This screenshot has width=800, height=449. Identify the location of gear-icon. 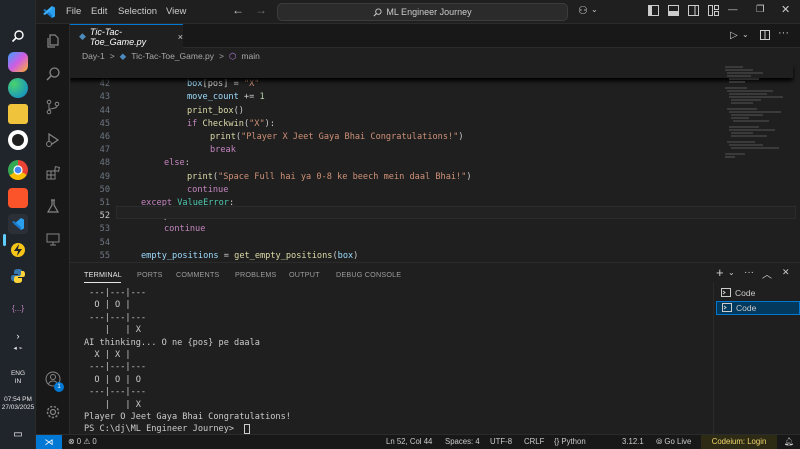
(53, 412).